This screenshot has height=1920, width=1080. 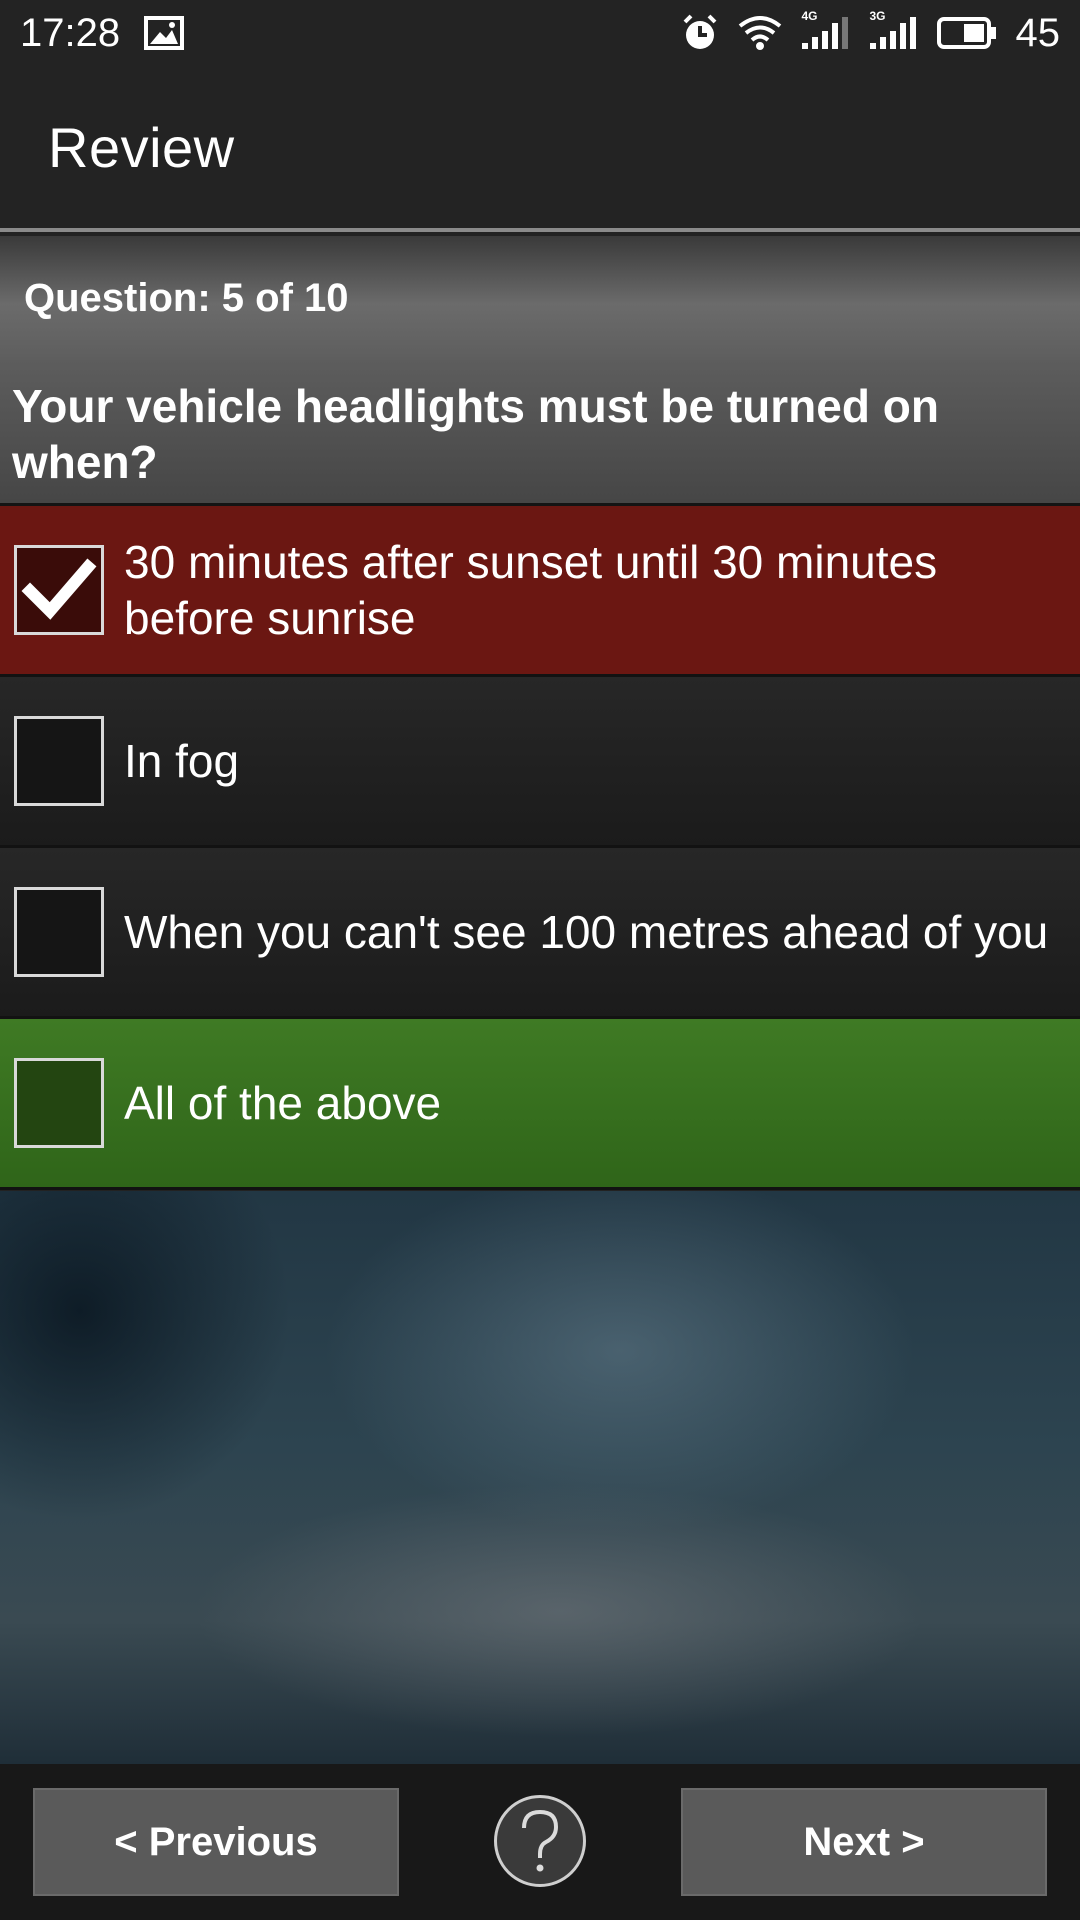 I want to click on status-bar: 17:28 4G 3G 45, so click(x=540, y=33).